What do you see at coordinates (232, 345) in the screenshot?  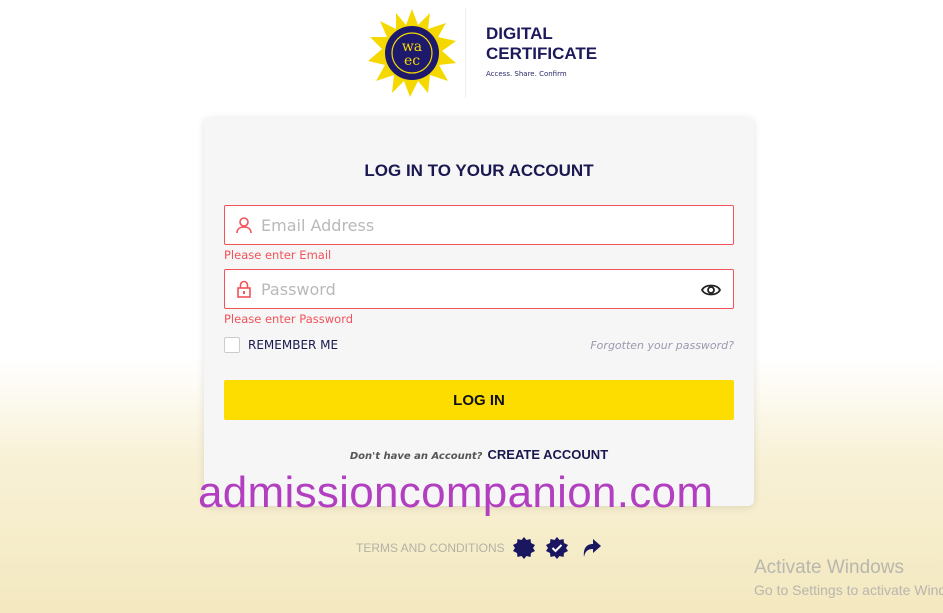 I see `remember-me-checkbox` at bounding box center [232, 345].